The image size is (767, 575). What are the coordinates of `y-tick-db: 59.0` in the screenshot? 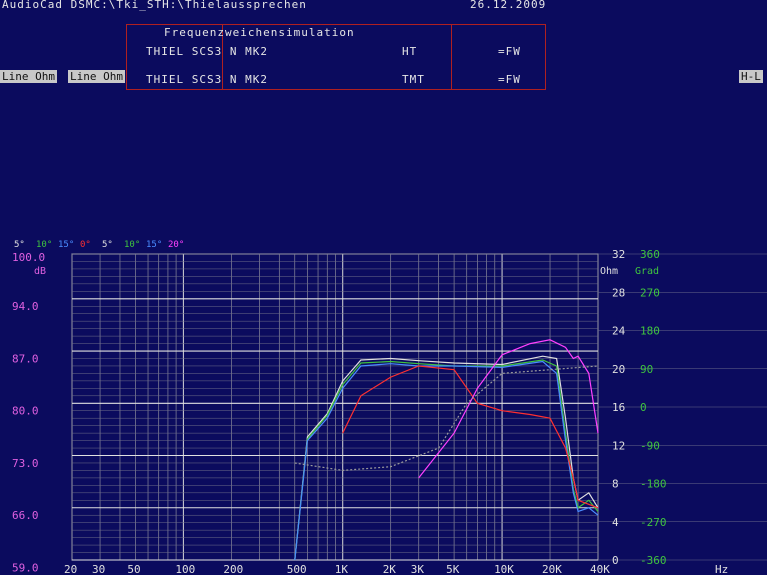 It's located at (25, 567).